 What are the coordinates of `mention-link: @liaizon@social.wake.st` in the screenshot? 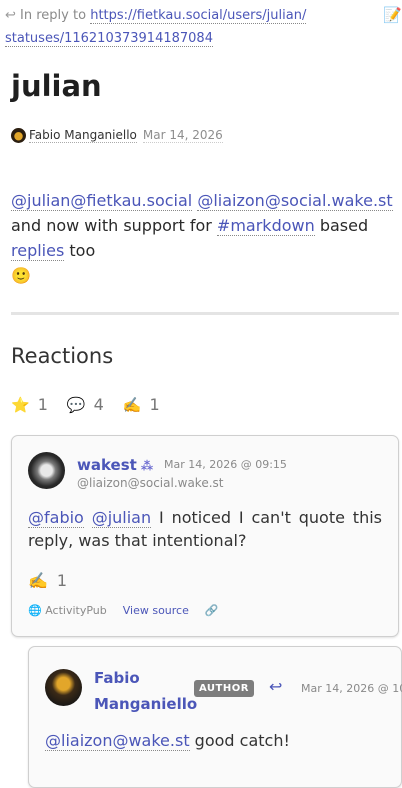 It's located at (295, 201).